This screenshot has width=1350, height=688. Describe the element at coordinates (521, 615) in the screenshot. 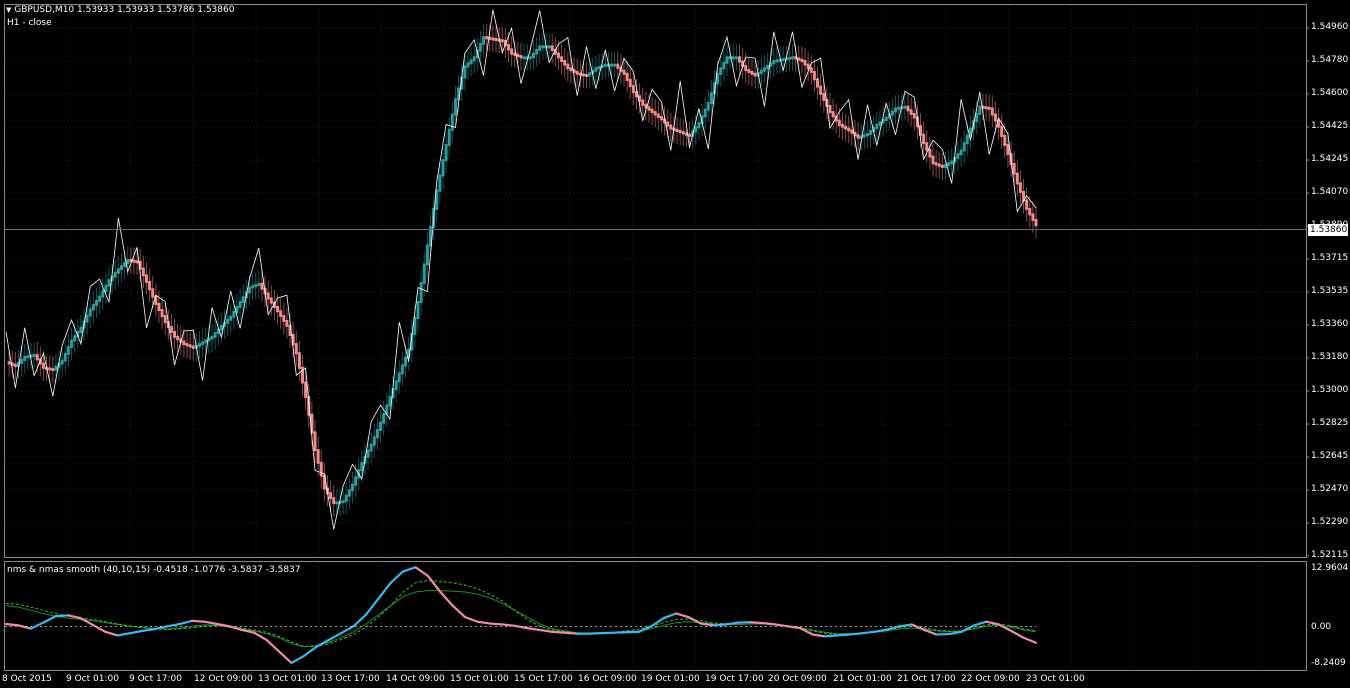

I see `nms-indicator-lines` at that location.